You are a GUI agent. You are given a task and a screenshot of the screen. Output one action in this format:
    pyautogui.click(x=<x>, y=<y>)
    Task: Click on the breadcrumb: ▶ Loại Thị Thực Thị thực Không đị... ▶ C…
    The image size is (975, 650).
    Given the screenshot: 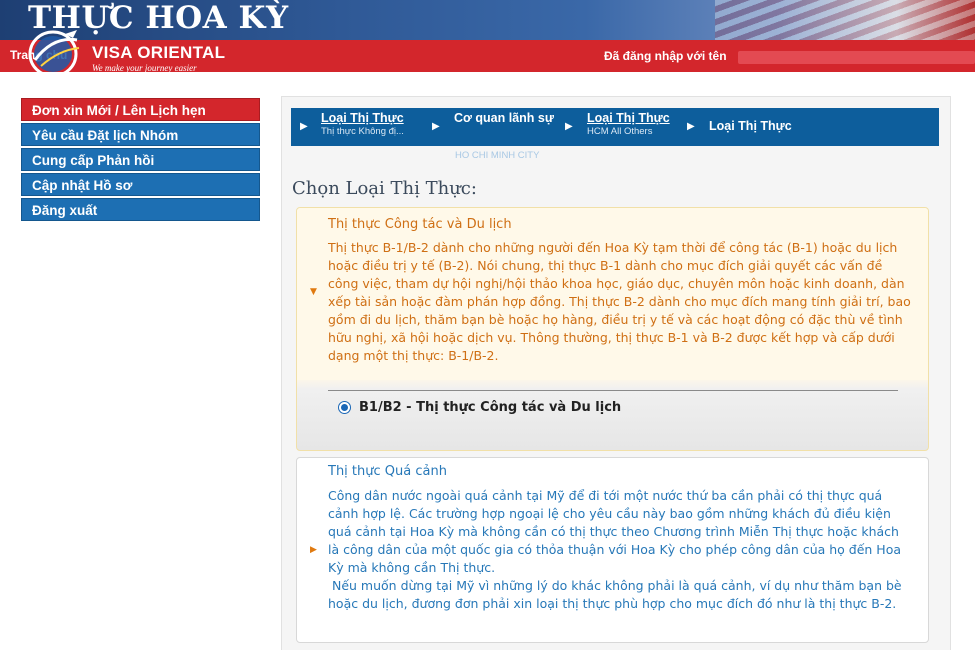 What is the action you would take?
    pyautogui.click(x=615, y=127)
    